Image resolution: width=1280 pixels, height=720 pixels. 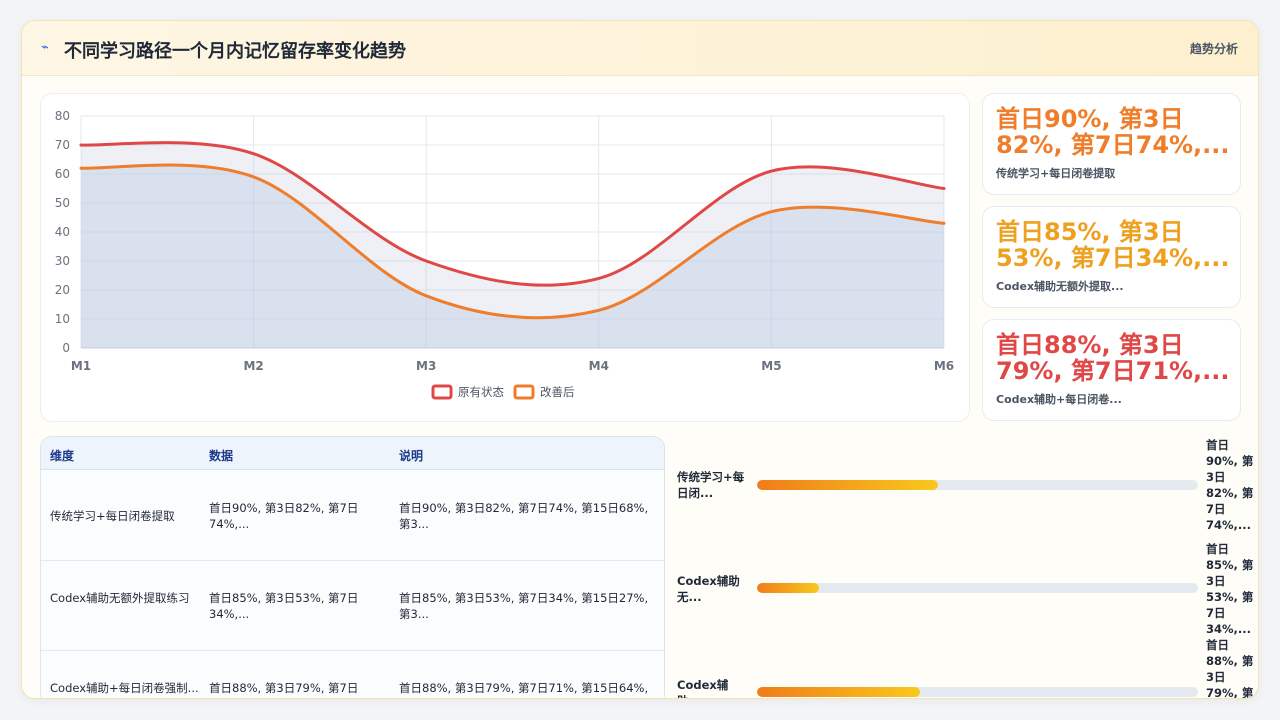 I want to click on y-tick-label: 30, so click(x=62, y=261).